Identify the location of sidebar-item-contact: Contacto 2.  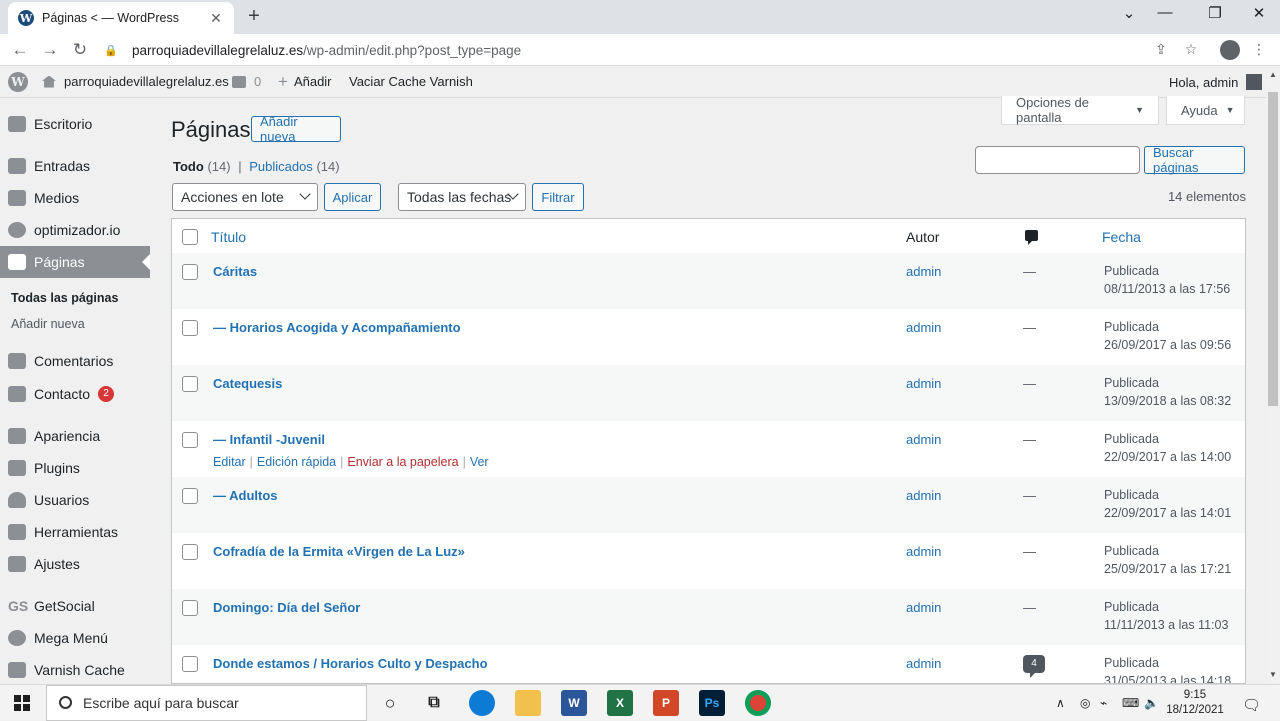
(75, 394).